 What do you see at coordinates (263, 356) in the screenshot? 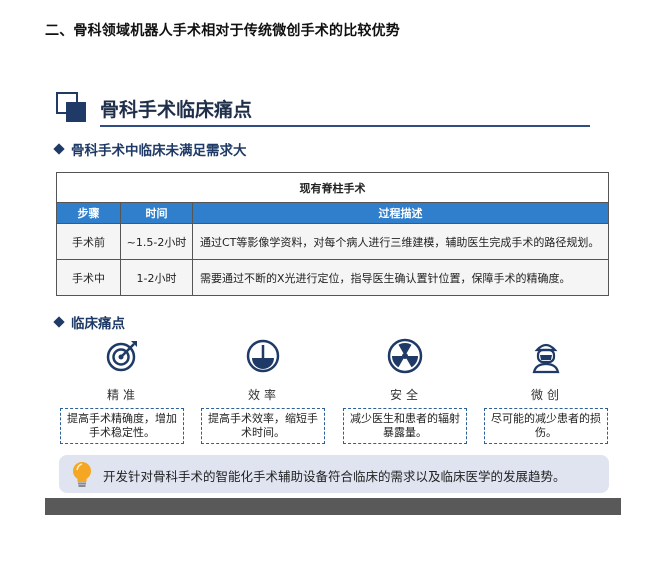
I see `gauge-icon` at bounding box center [263, 356].